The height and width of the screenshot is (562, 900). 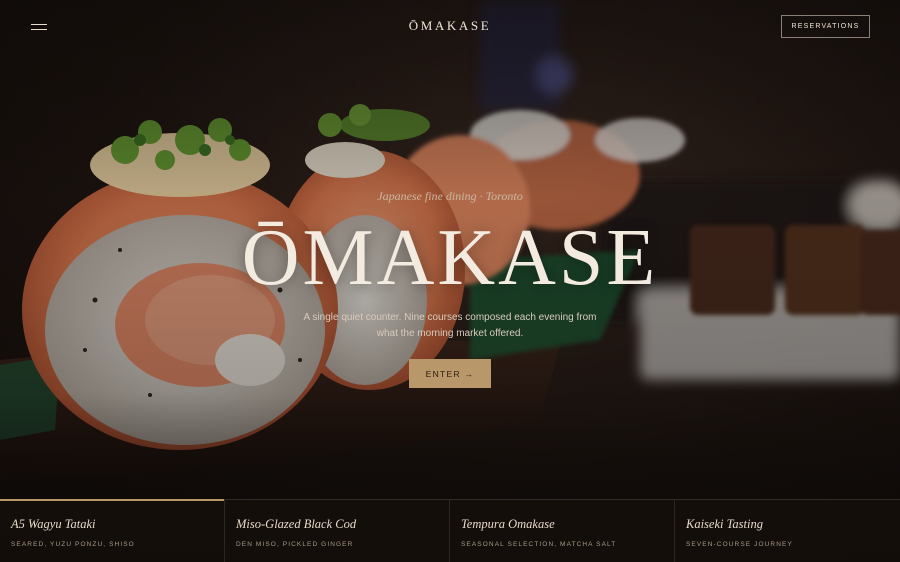 I want to click on dish-name: Tempura Omakase, so click(x=508, y=524).